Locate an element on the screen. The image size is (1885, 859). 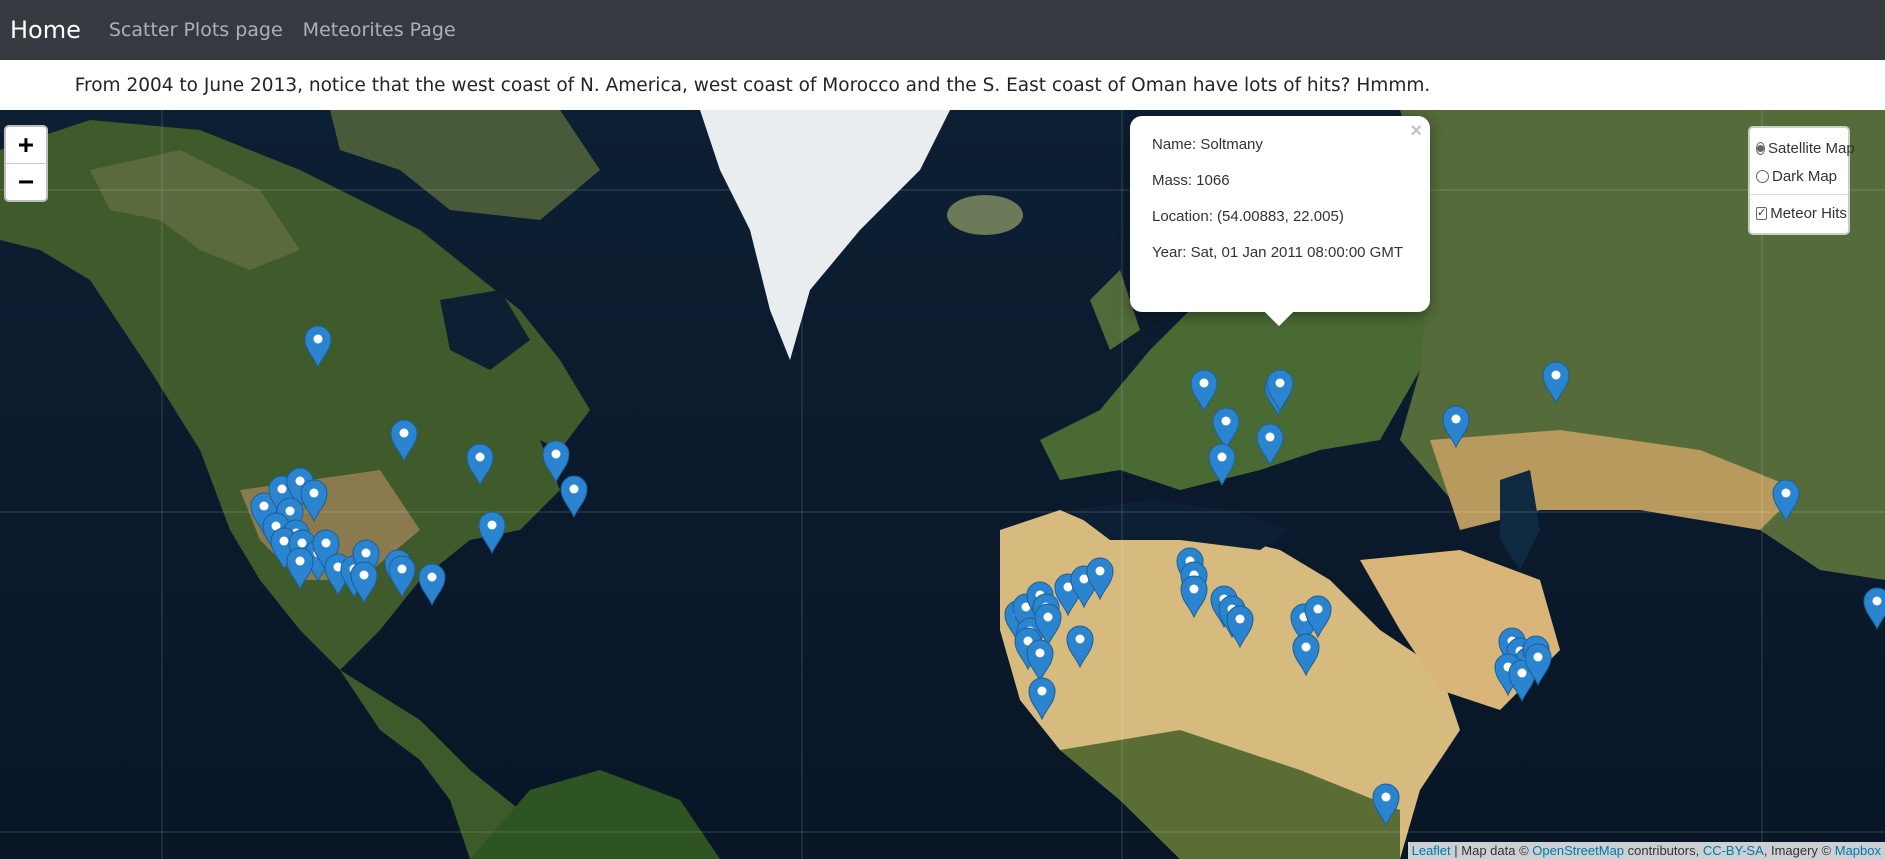
popup-mass: Mass: 1066 is located at coordinates (1191, 180).